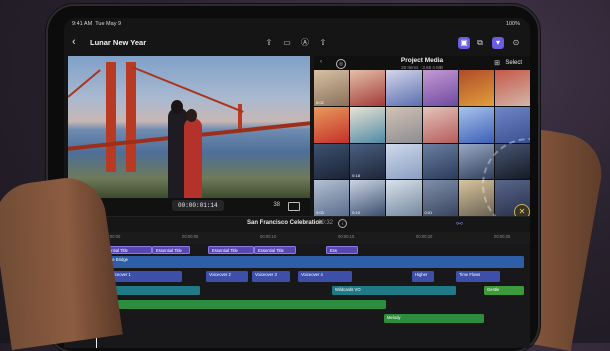  Describe the element at coordinates (144, 276) in the screenshot. I see `voiceover-clip: Voiceover 1` at that location.